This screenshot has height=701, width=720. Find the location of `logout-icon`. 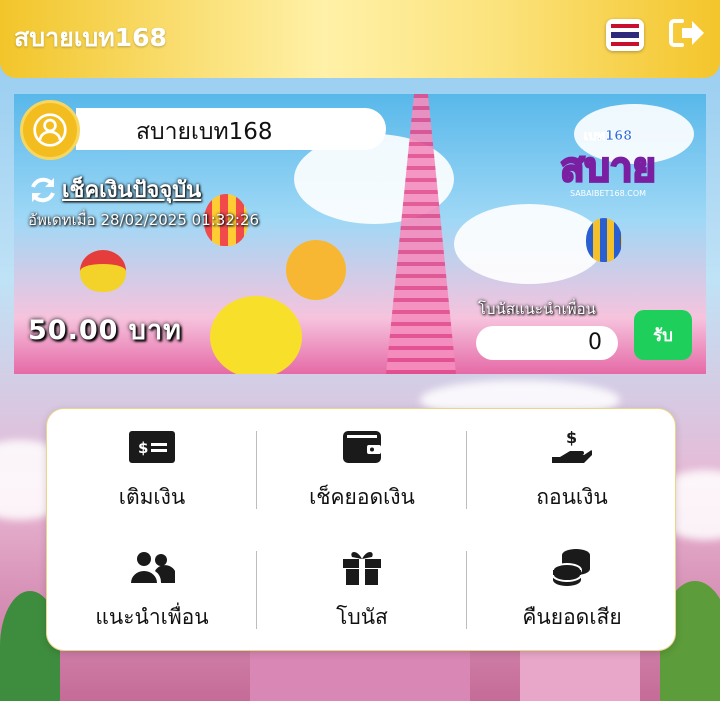

logout-icon is located at coordinates (688, 33).